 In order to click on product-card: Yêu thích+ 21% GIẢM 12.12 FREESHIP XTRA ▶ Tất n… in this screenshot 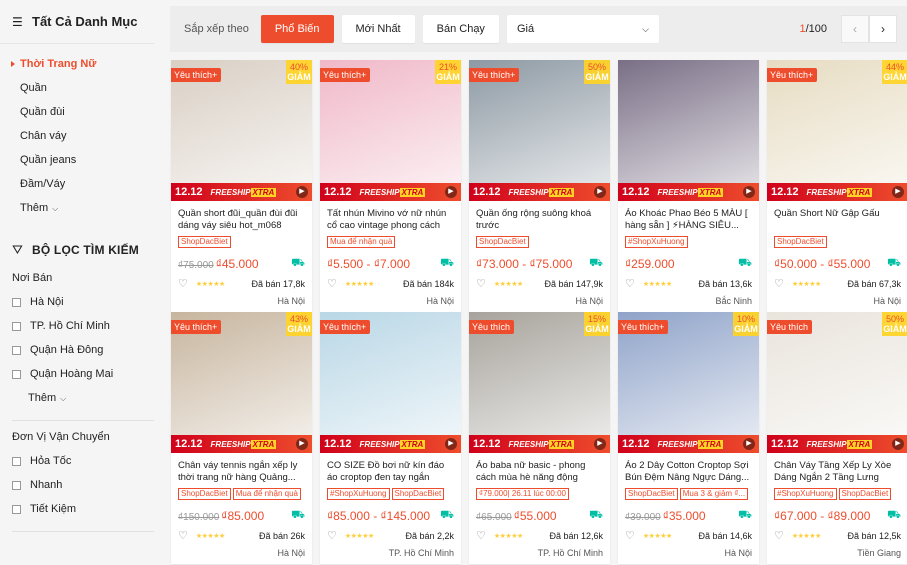, I will do `click(390, 186)`.